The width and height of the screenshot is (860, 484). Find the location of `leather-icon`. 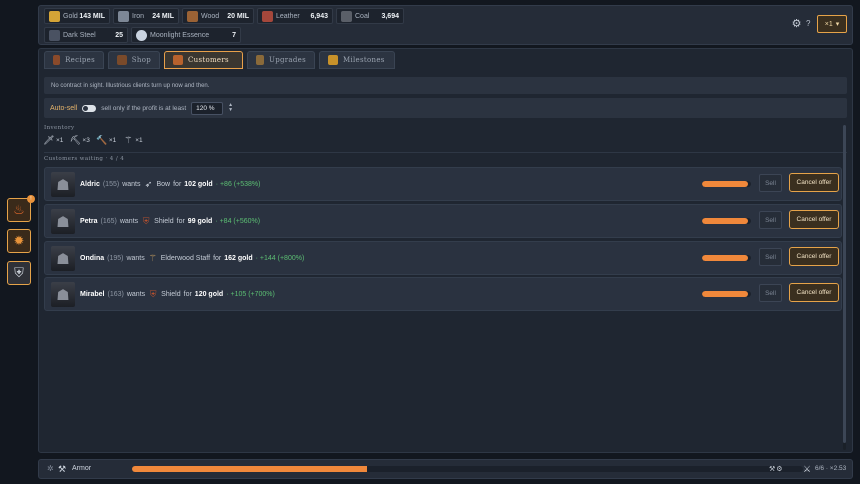

leather-icon is located at coordinates (267, 16).